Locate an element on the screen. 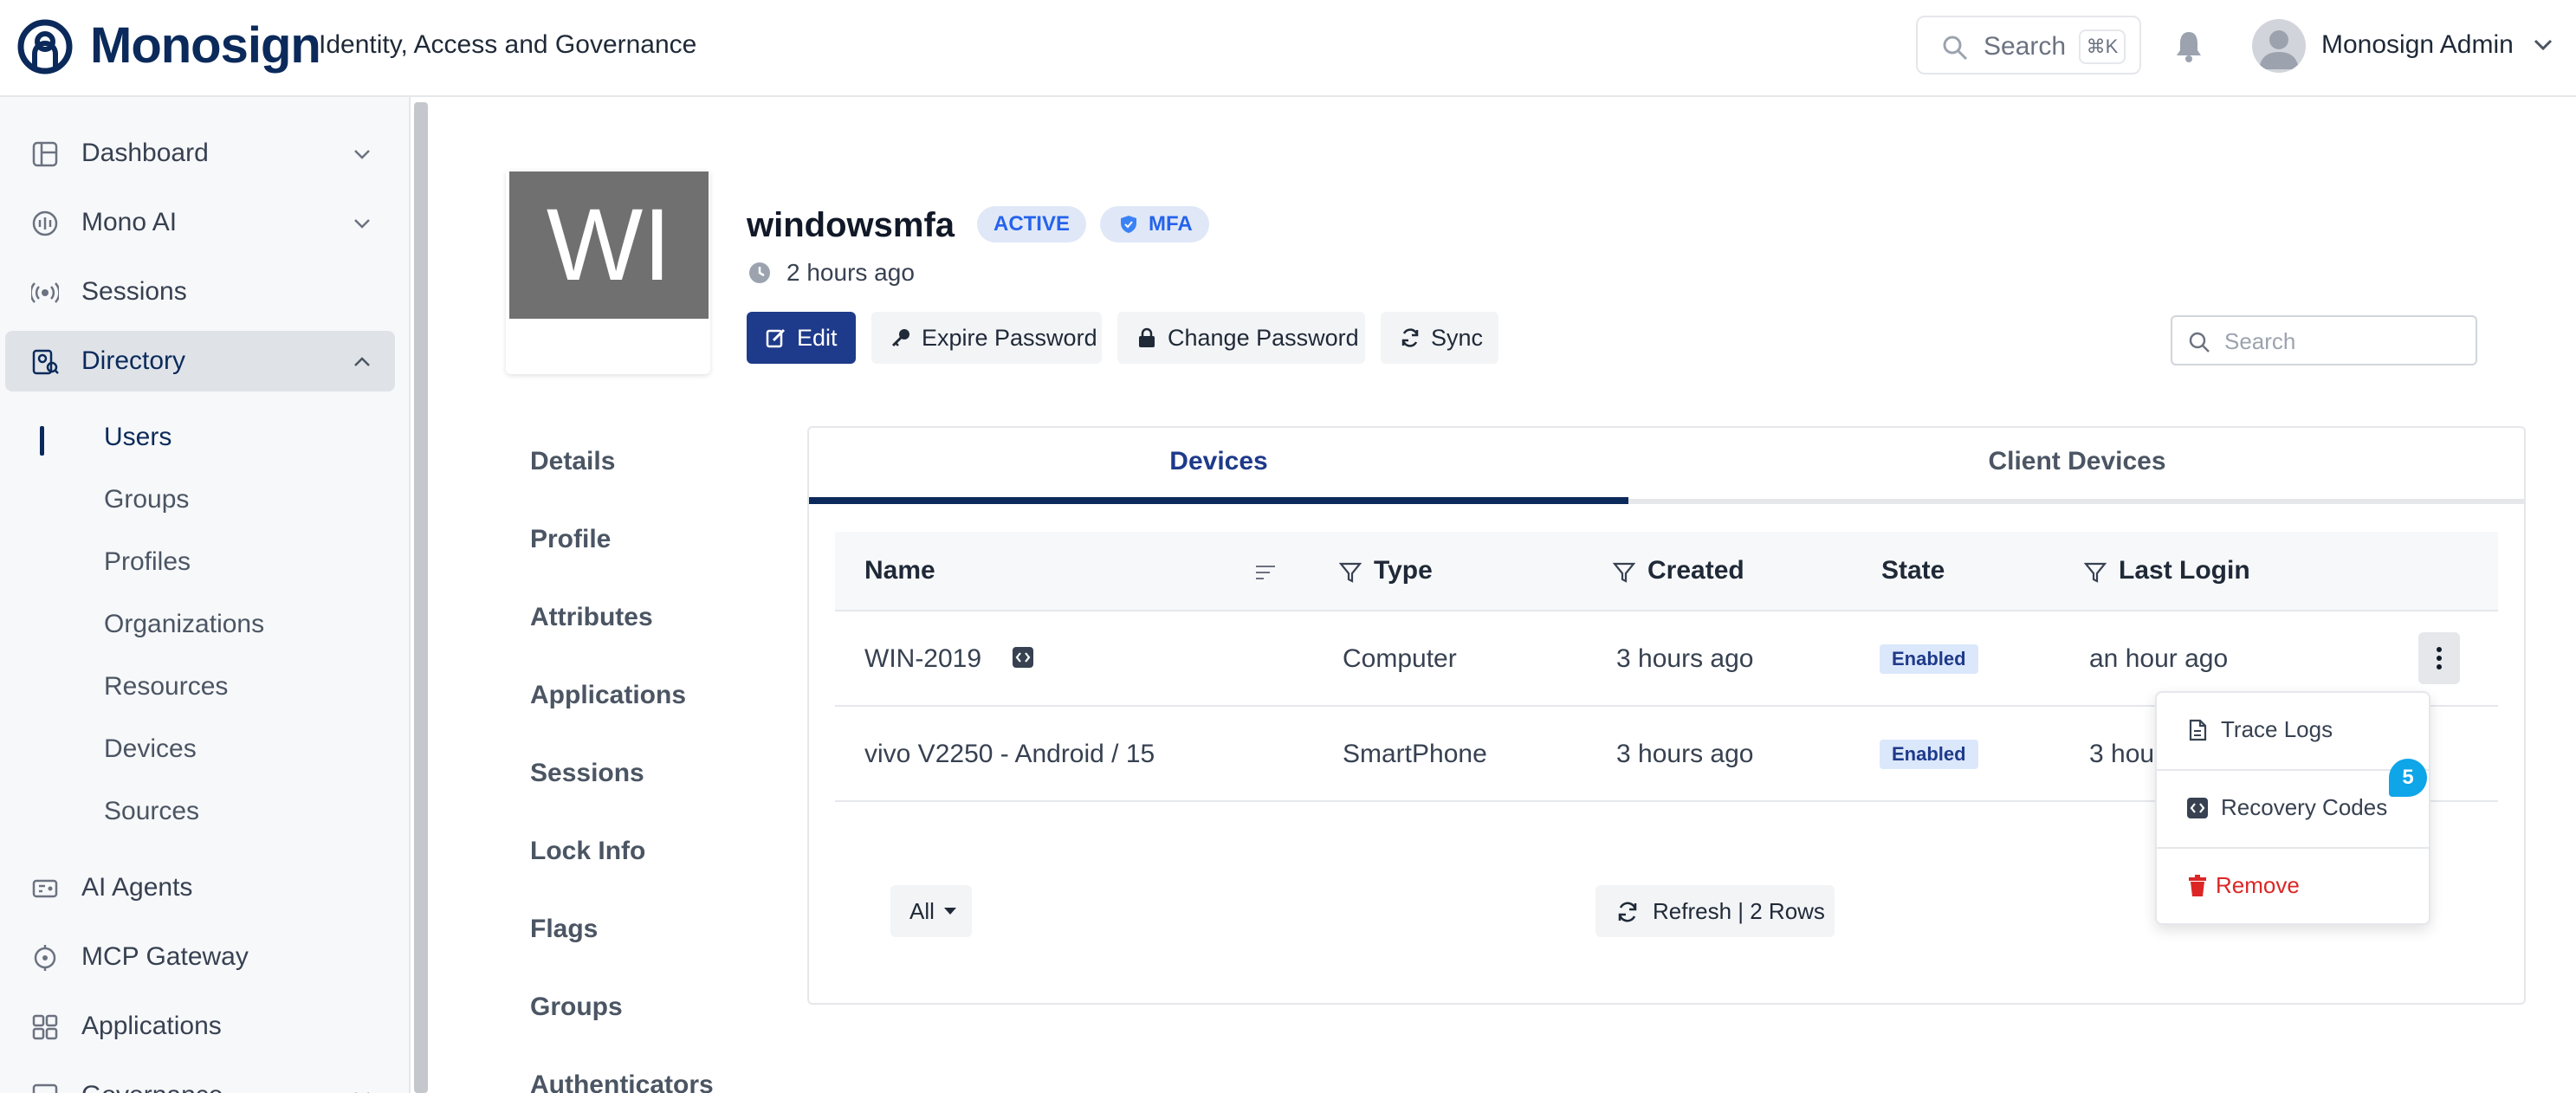  key-icon is located at coordinates (900, 338).